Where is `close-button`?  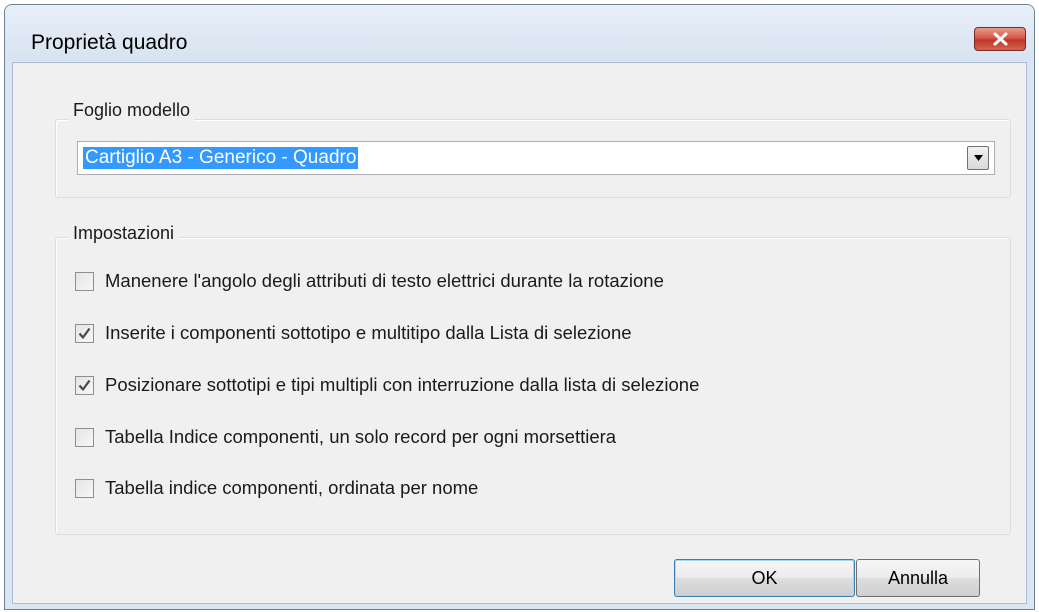 close-button is located at coordinates (1000, 39).